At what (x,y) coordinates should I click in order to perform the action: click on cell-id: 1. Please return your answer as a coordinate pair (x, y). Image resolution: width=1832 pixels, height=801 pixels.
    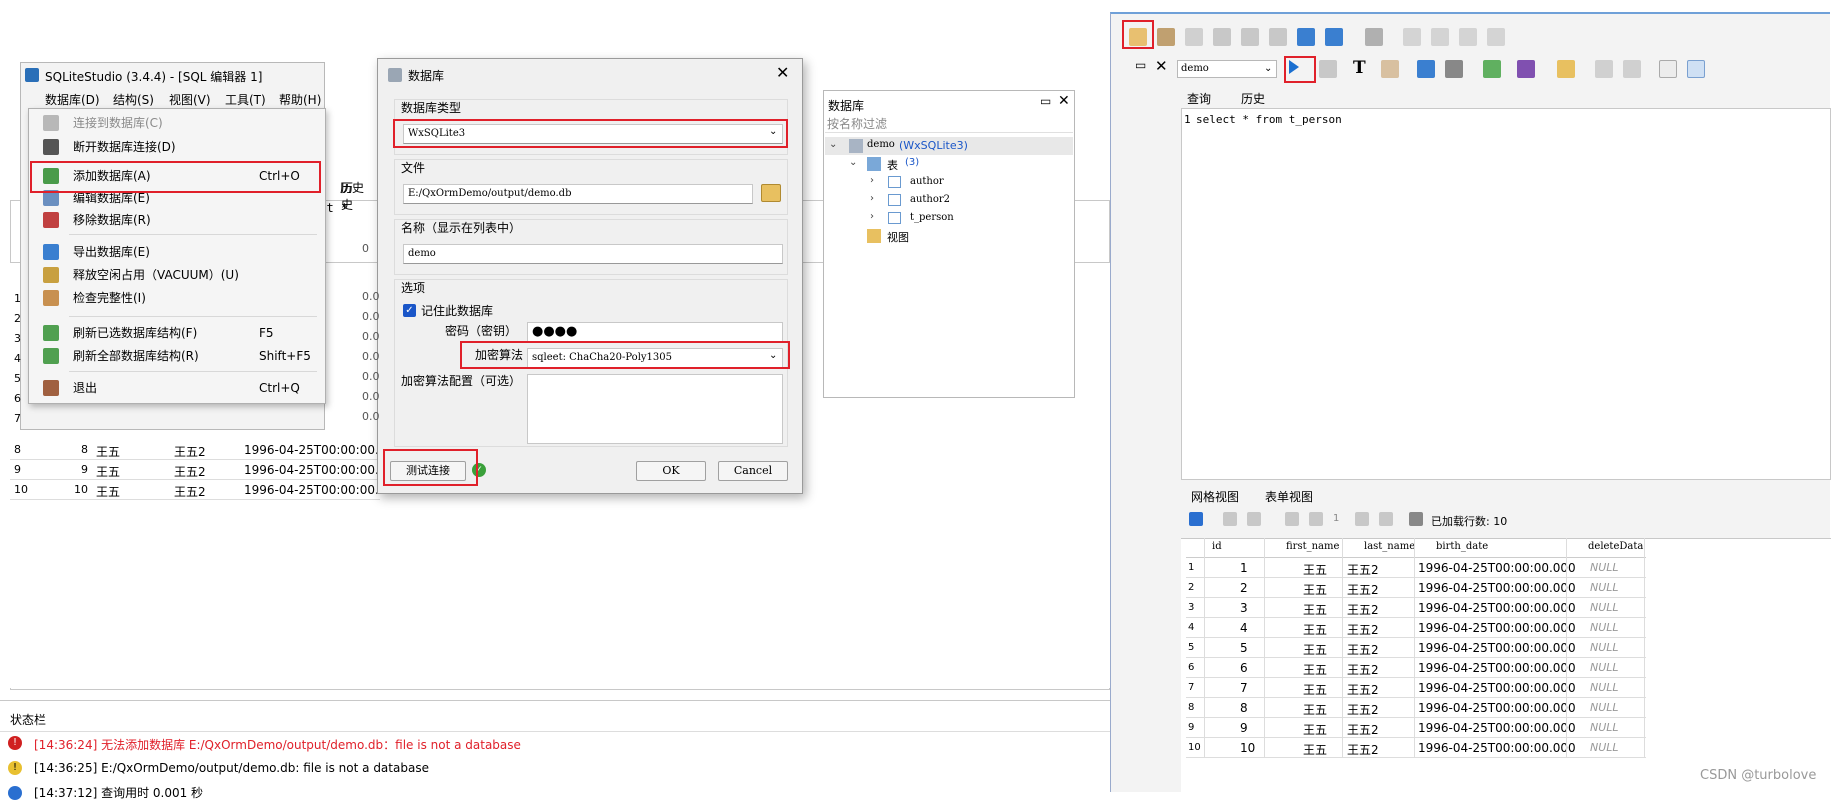
    Looking at the image, I should click on (1244, 568).